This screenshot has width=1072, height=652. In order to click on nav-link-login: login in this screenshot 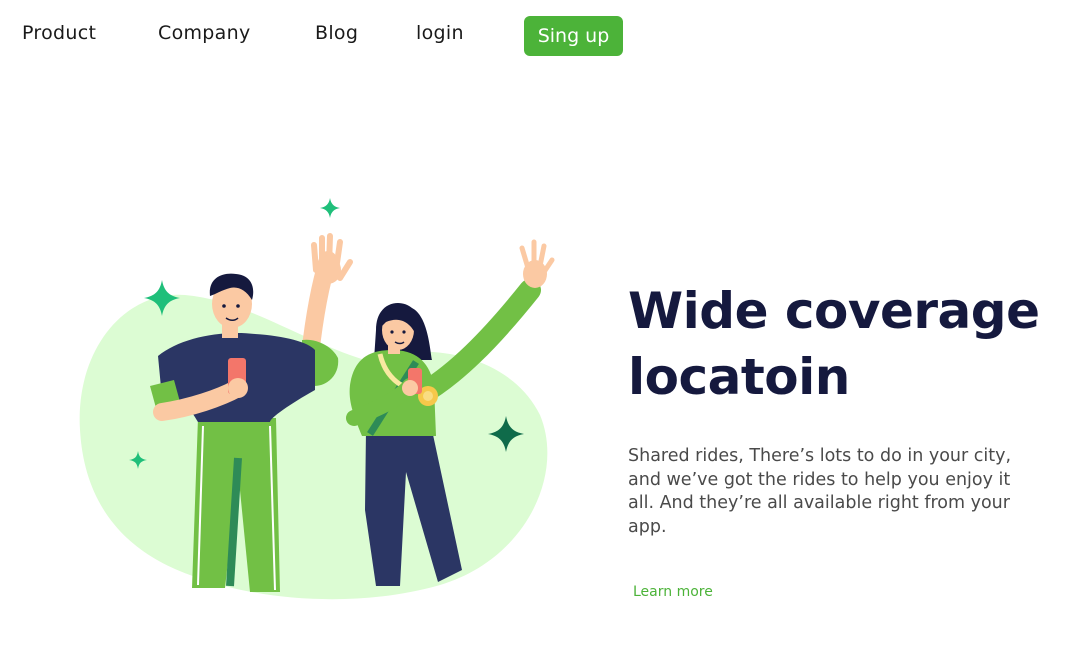, I will do `click(440, 33)`.